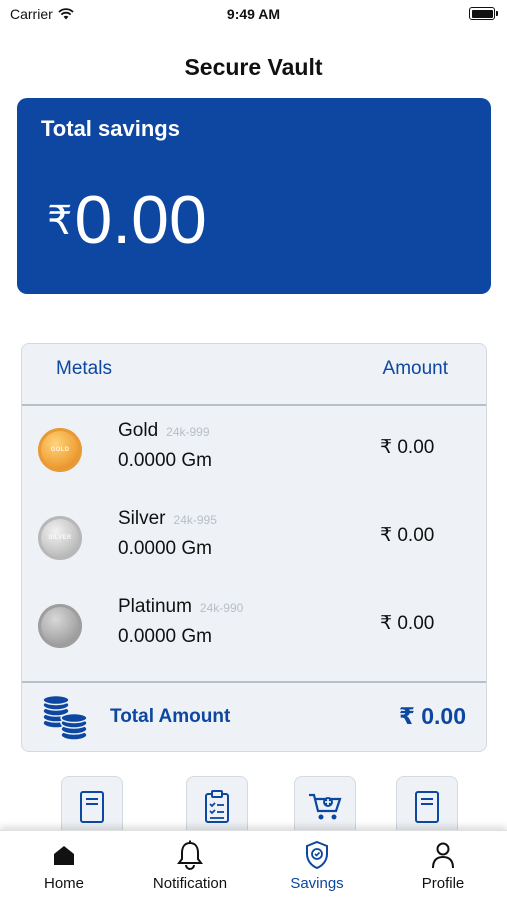  I want to click on cart-icon, so click(325, 806).